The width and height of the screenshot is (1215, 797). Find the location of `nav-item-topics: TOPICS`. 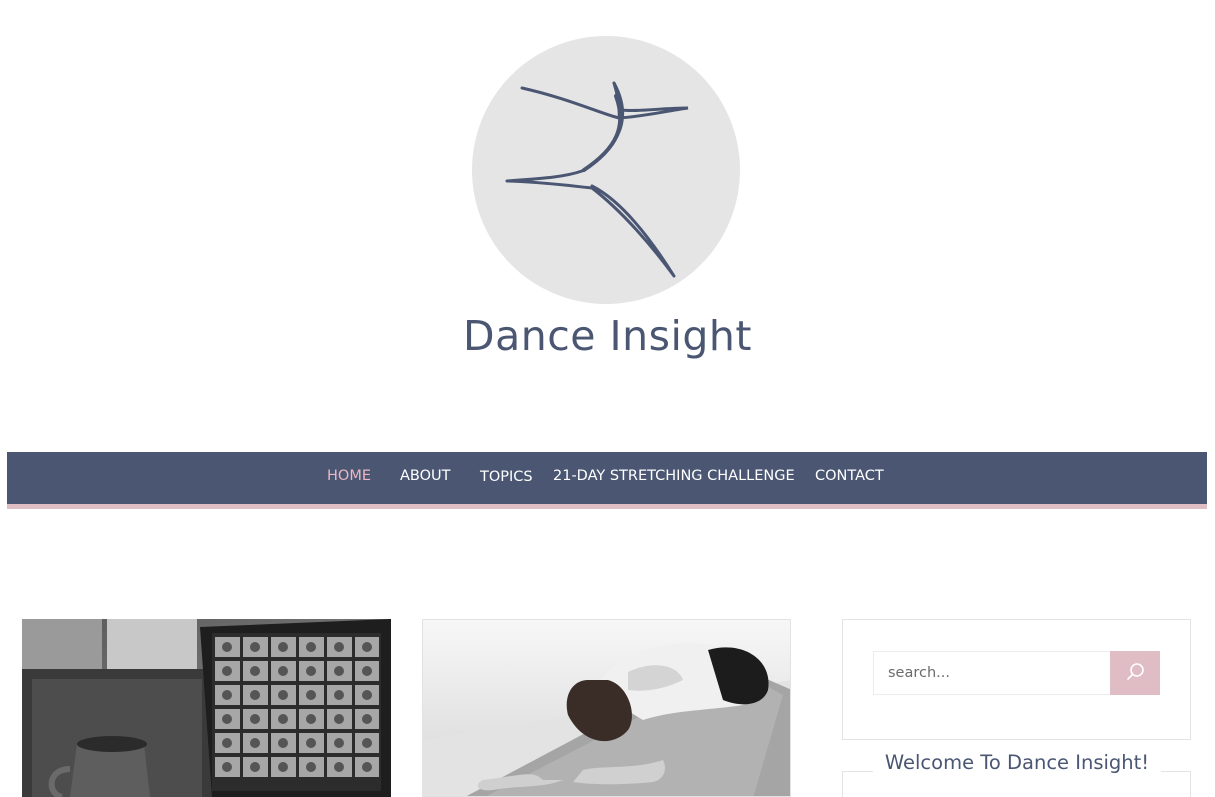

nav-item-topics: TOPICS is located at coordinates (506, 477).